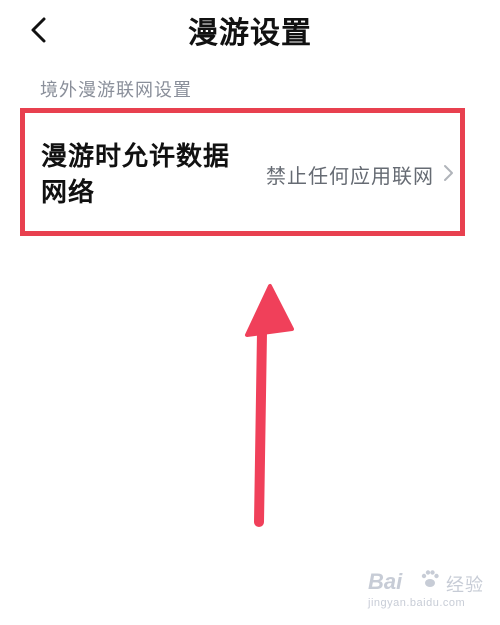 This screenshot has width=500, height=625. What do you see at coordinates (350, 176) in the screenshot?
I see `setting-value: 禁止任何应用联网` at bounding box center [350, 176].